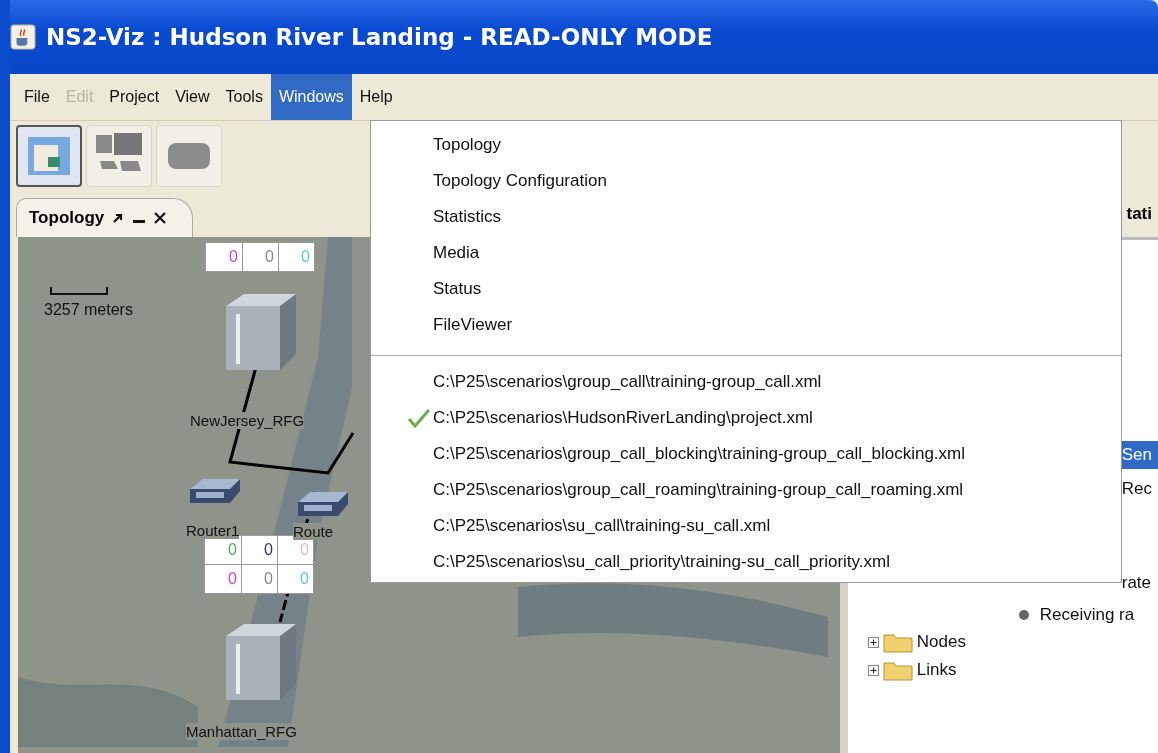 The width and height of the screenshot is (1158, 753). I want to click on menu-item: Status, so click(746, 289).